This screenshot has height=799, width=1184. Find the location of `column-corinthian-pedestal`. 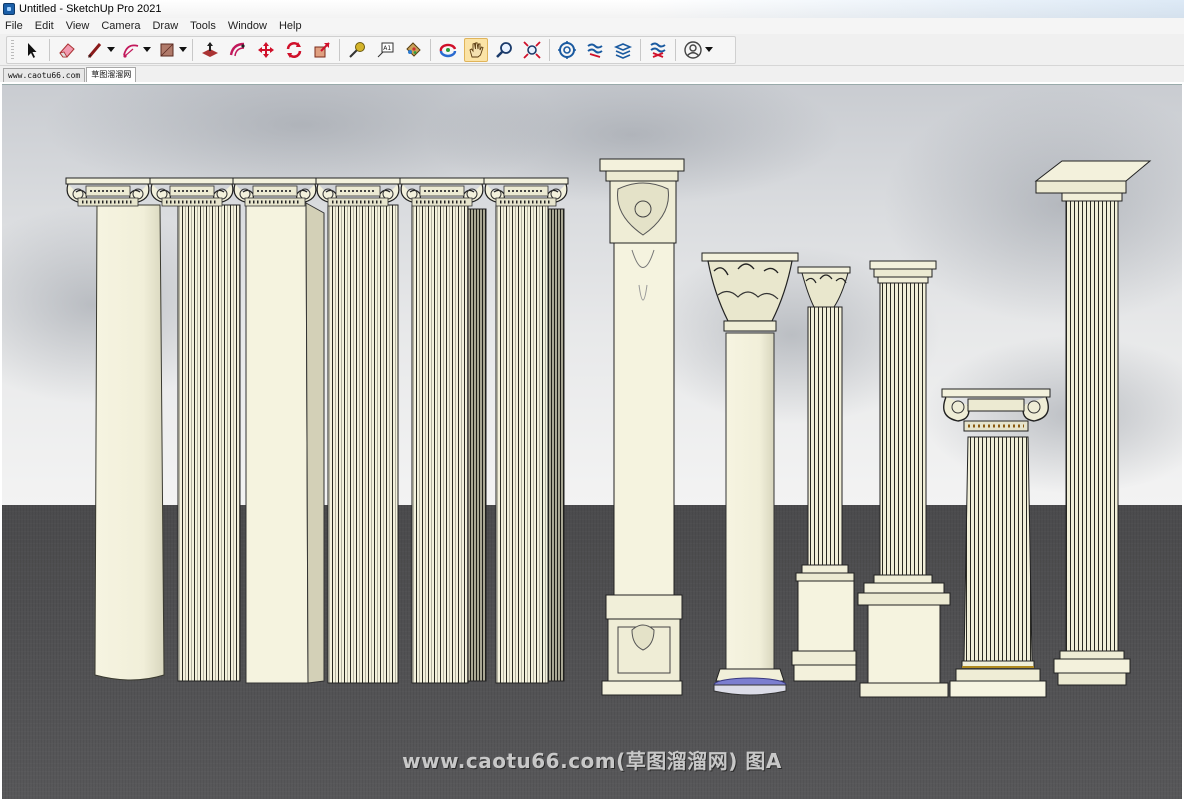

column-corinthian-pedestal is located at coordinates (824, 474).